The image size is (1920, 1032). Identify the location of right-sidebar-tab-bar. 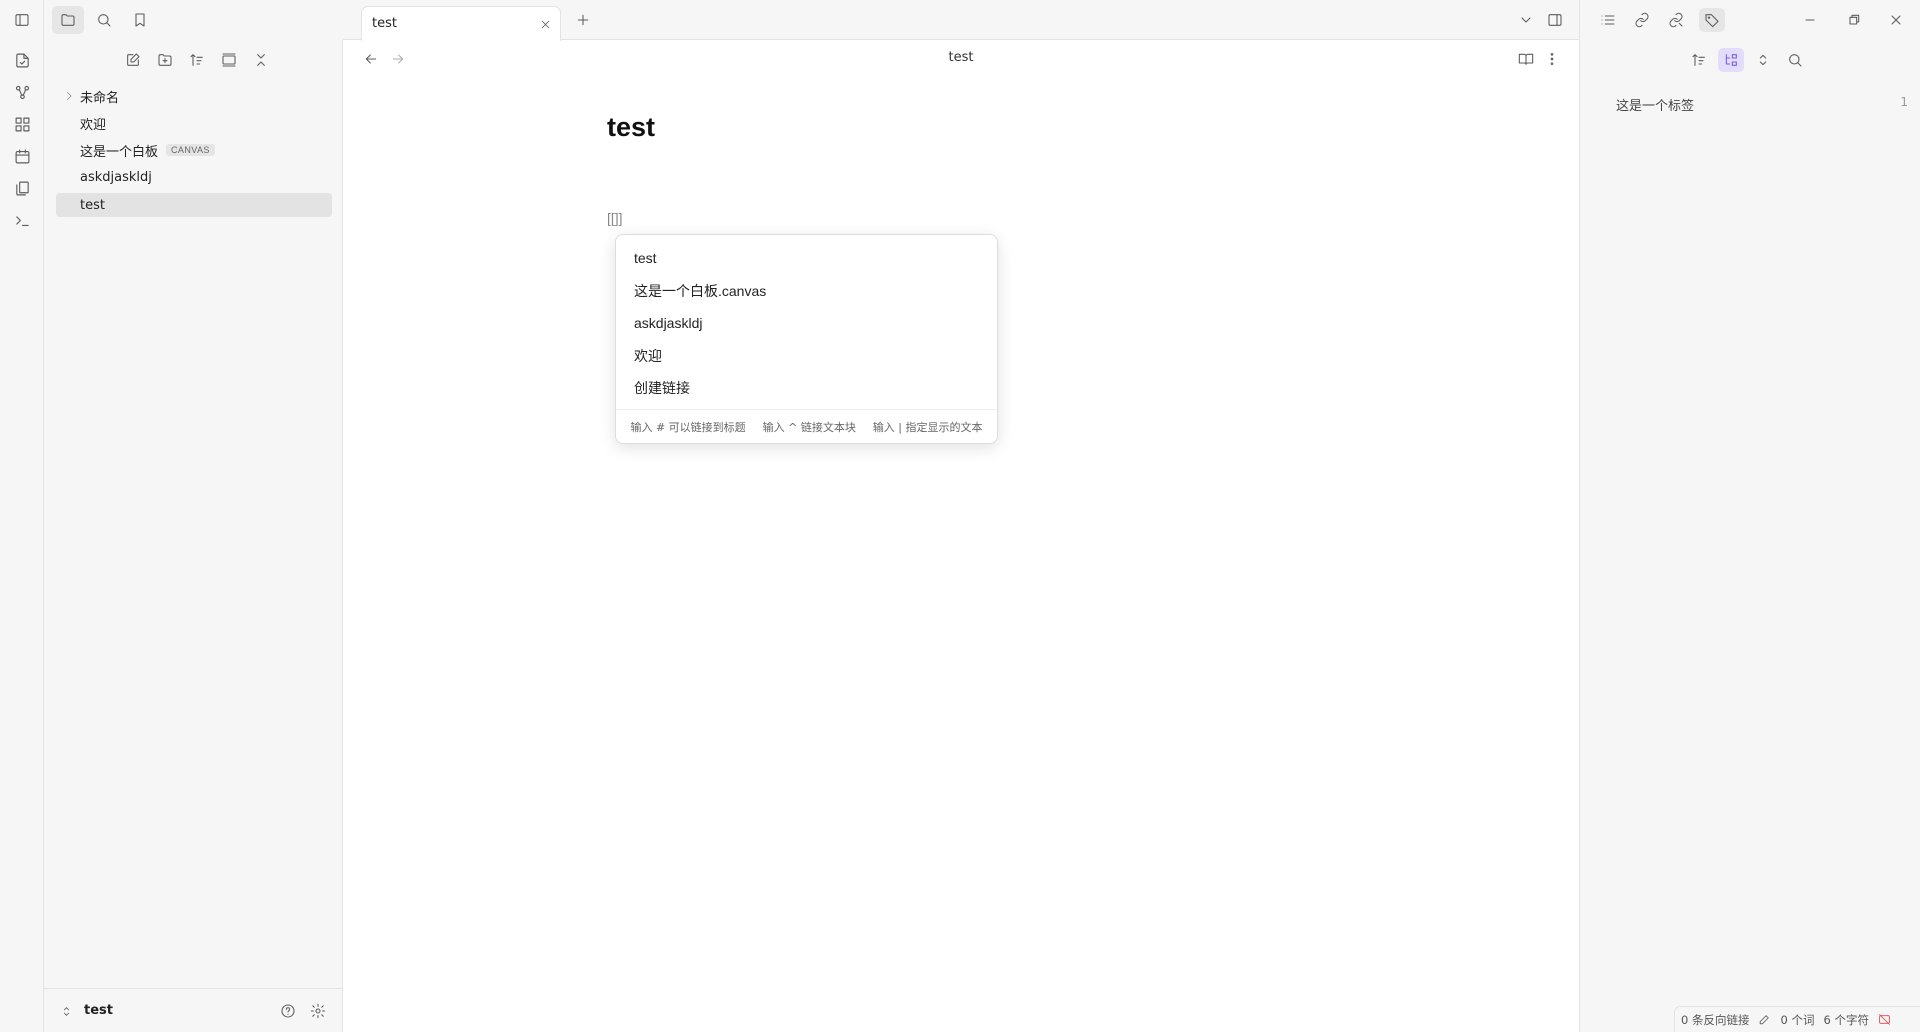
(1749, 20).